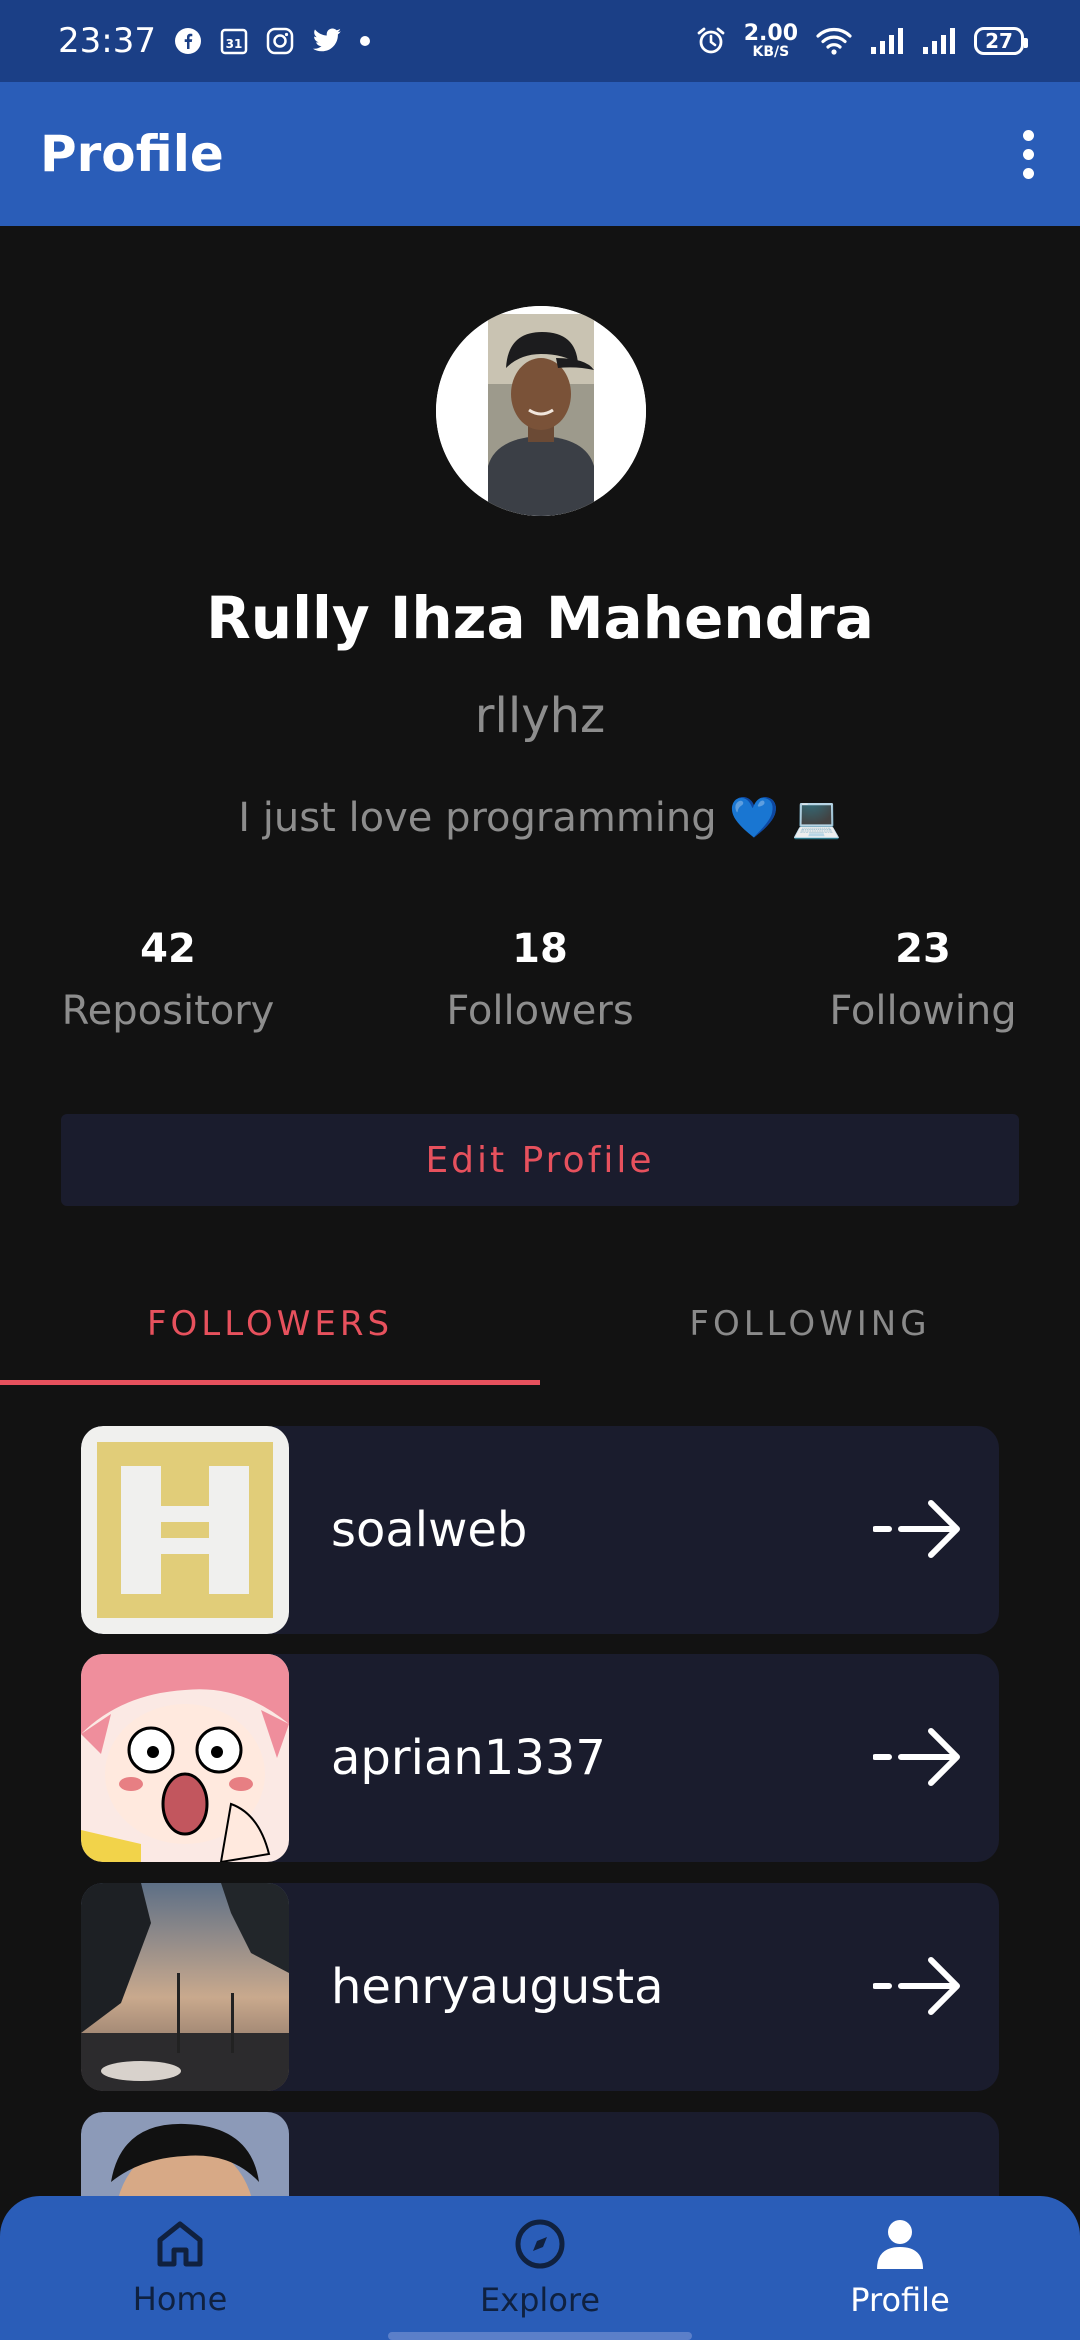  I want to click on calendar-icon: 31, so click(234, 41).